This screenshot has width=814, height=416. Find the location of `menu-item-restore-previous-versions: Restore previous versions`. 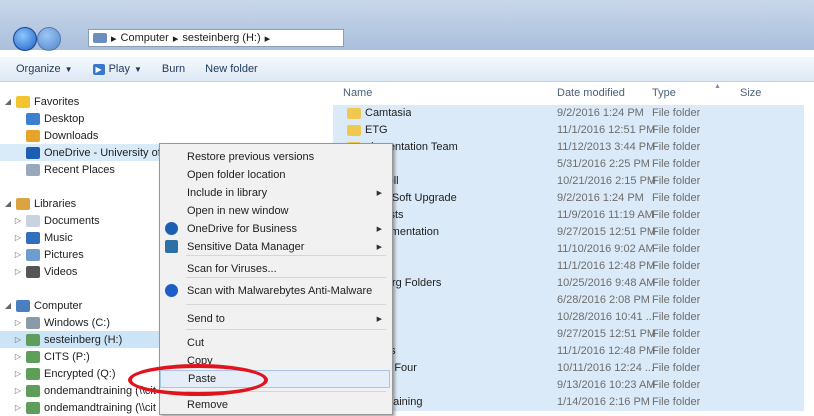

menu-item-restore-previous-versions: Restore previous versions is located at coordinates (275, 157).